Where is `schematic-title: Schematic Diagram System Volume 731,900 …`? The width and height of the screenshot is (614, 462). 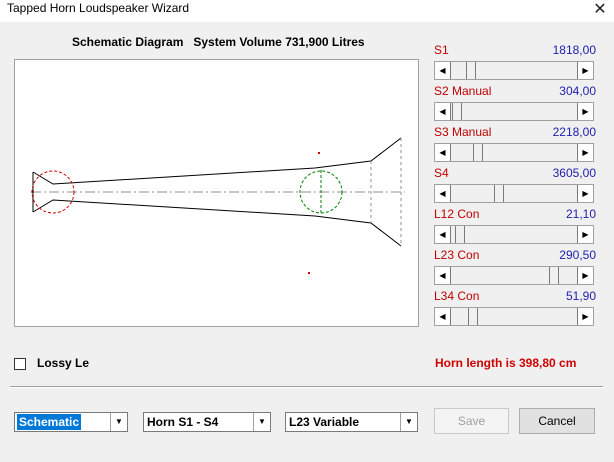 schematic-title: Schematic Diagram System Volume 731,900 … is located at coordinates (218, 42).